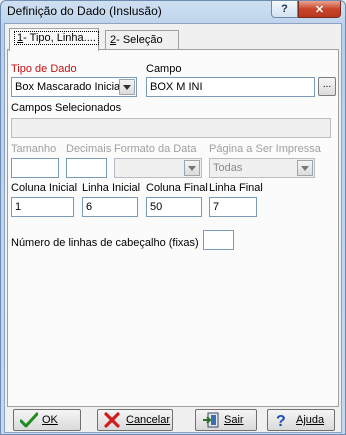 This screenshot has width=346, height=435. What do you see at coordinates (262, 168) in the screenshot?
I see `pagina-dropdown: Todas` at bounding box center [262, 168].